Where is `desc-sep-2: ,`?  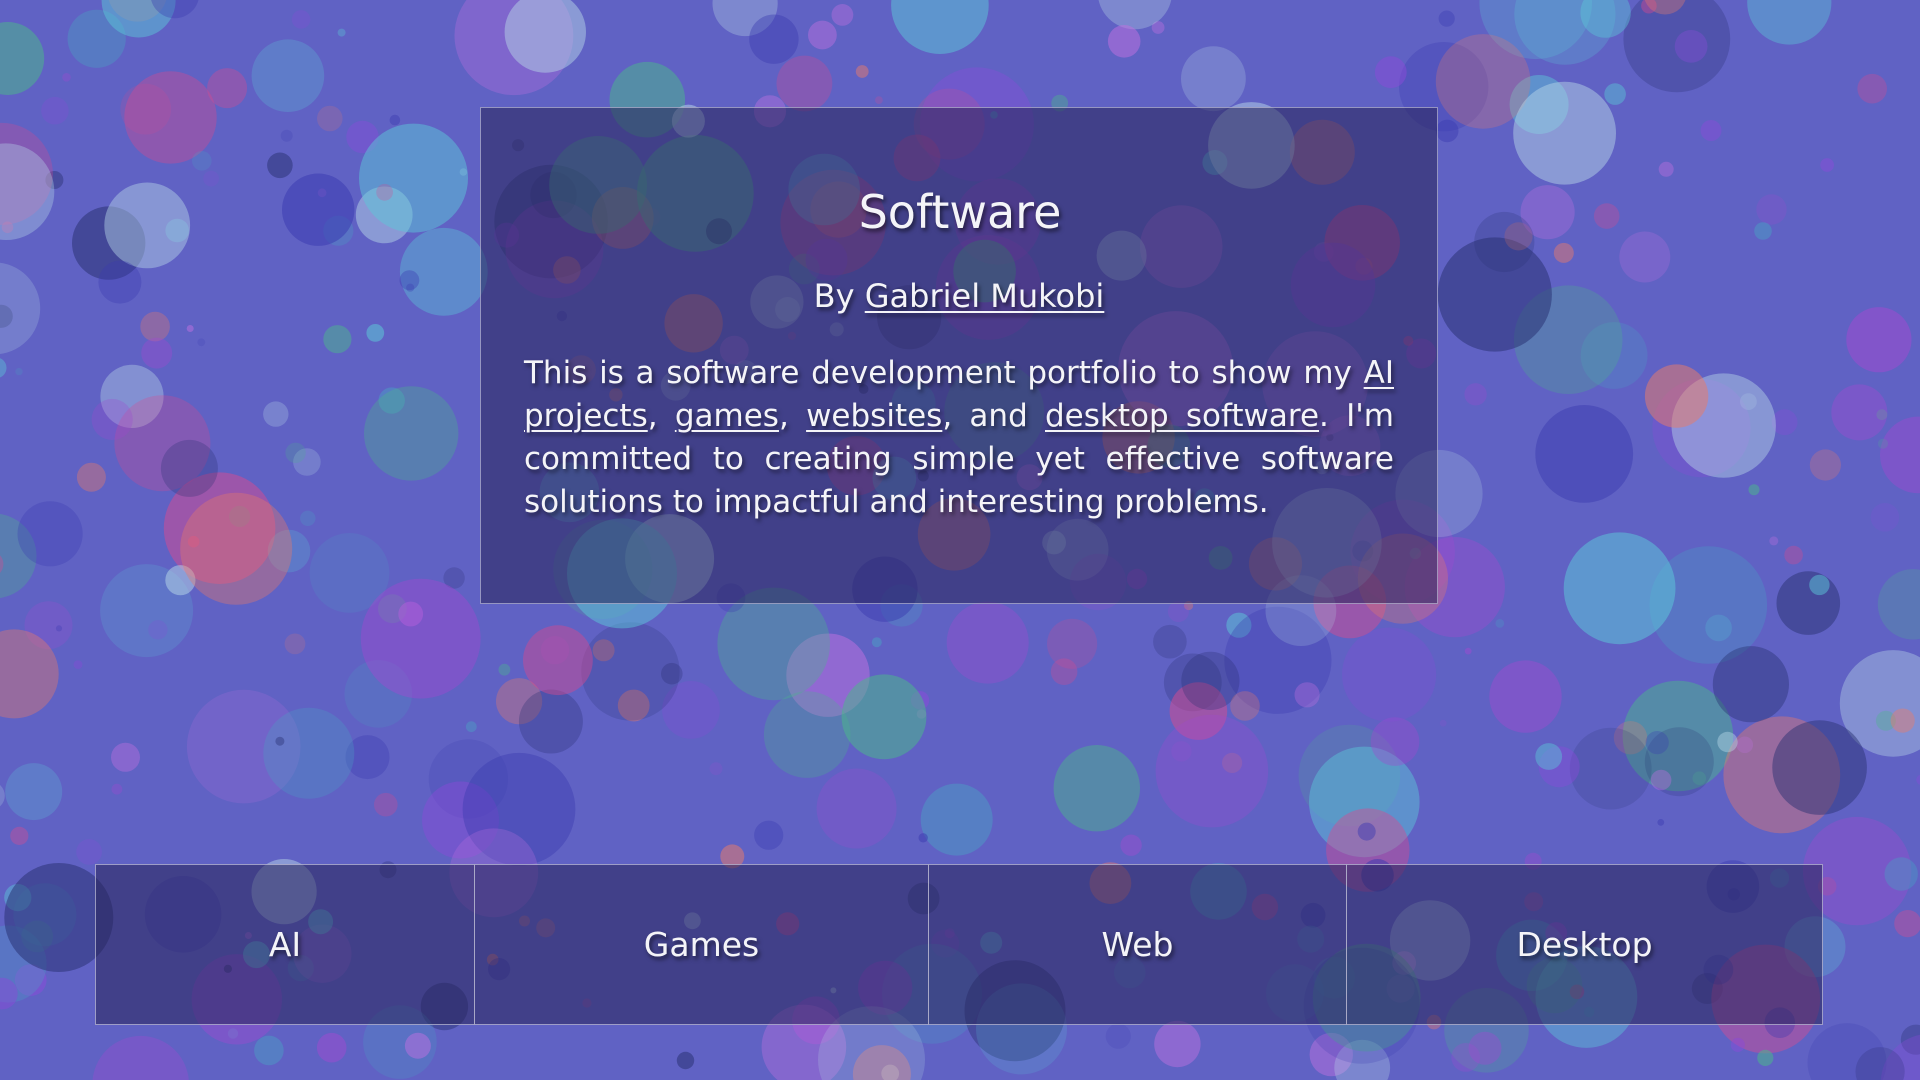 desc-sep-2: , is located at coordinates (792, 416).